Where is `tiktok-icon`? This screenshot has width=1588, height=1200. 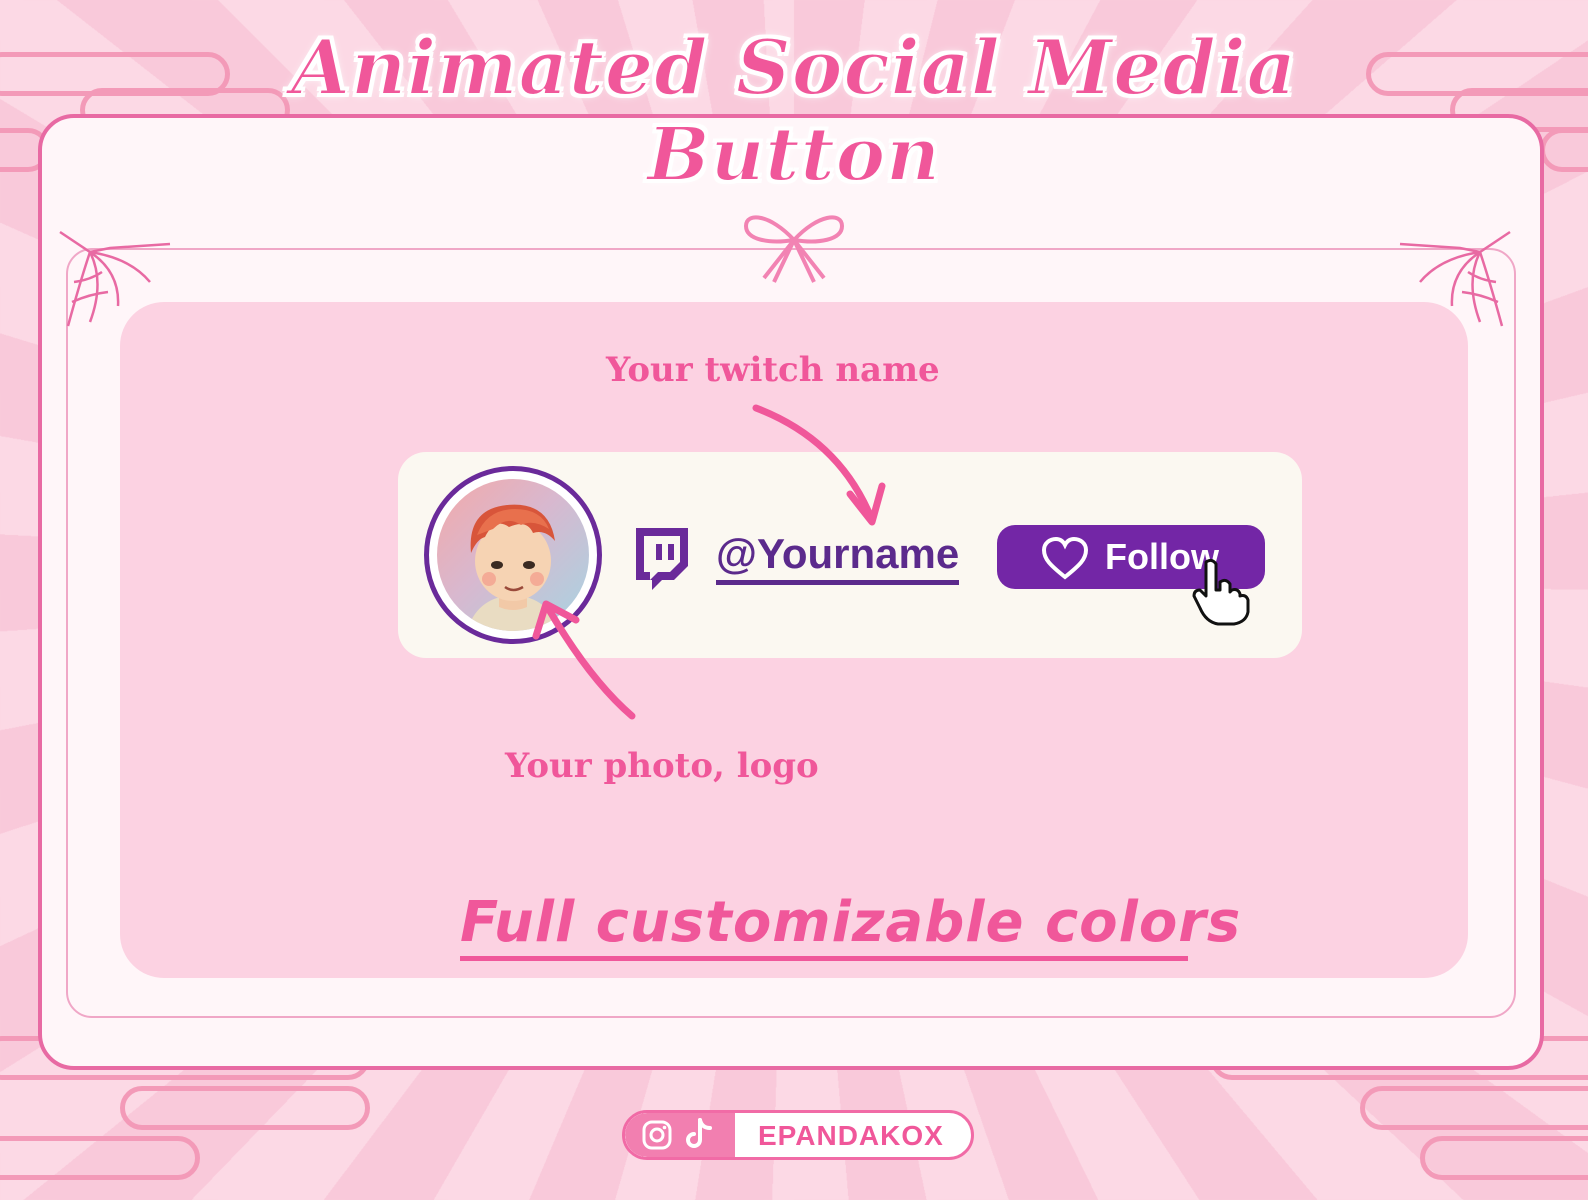 tiktok-icon is located at coordinates (699, 1134).